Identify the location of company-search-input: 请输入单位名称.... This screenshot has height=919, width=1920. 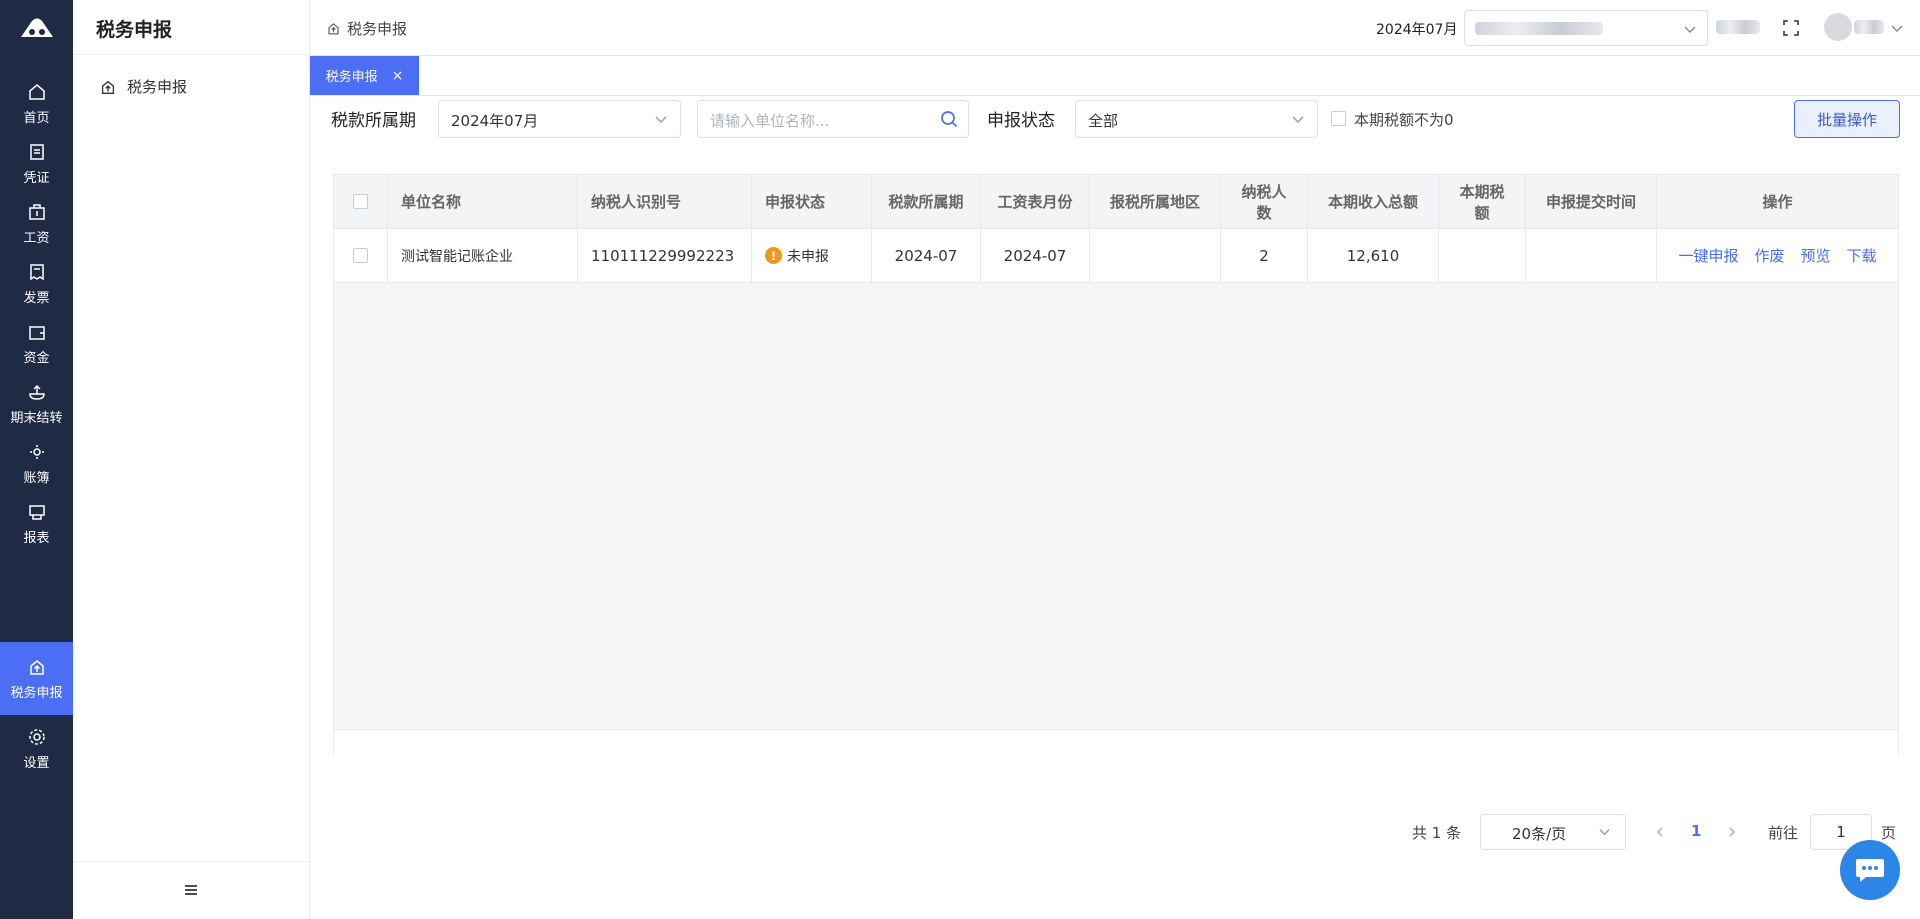
(833, 119).